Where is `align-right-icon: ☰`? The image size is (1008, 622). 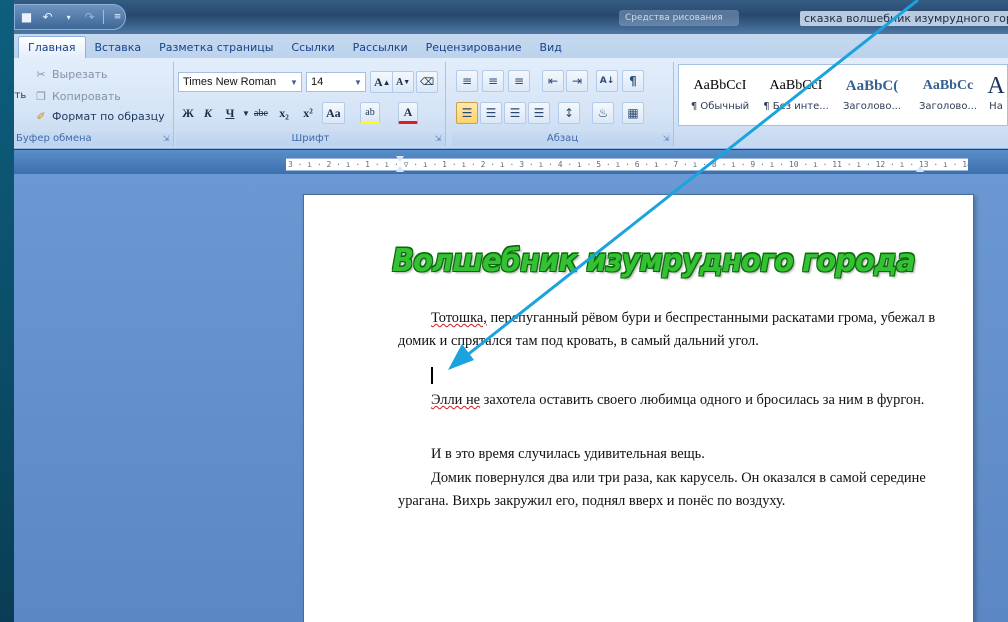
align-right-icon: ☰ is located at coordinates (515, 113).